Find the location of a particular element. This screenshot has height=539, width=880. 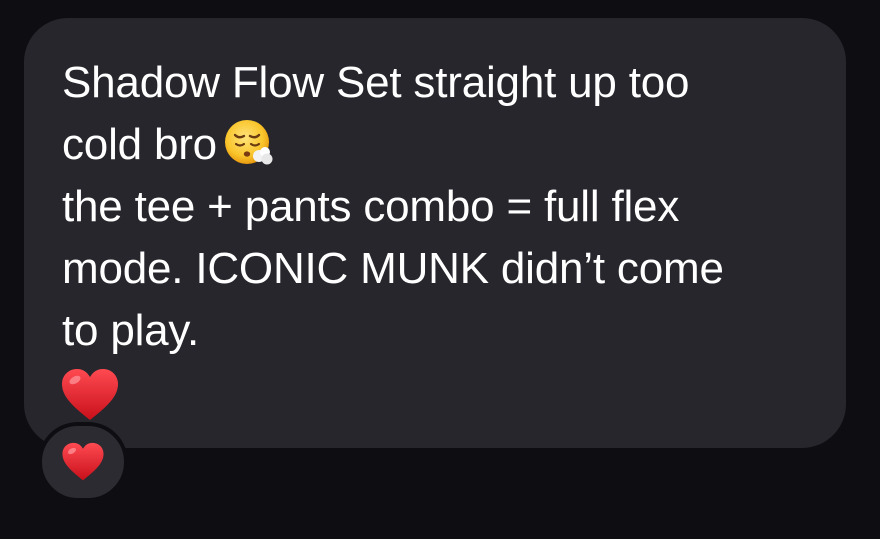

message-text-line-2-text: cold bro is located at coordinates (139, 144).